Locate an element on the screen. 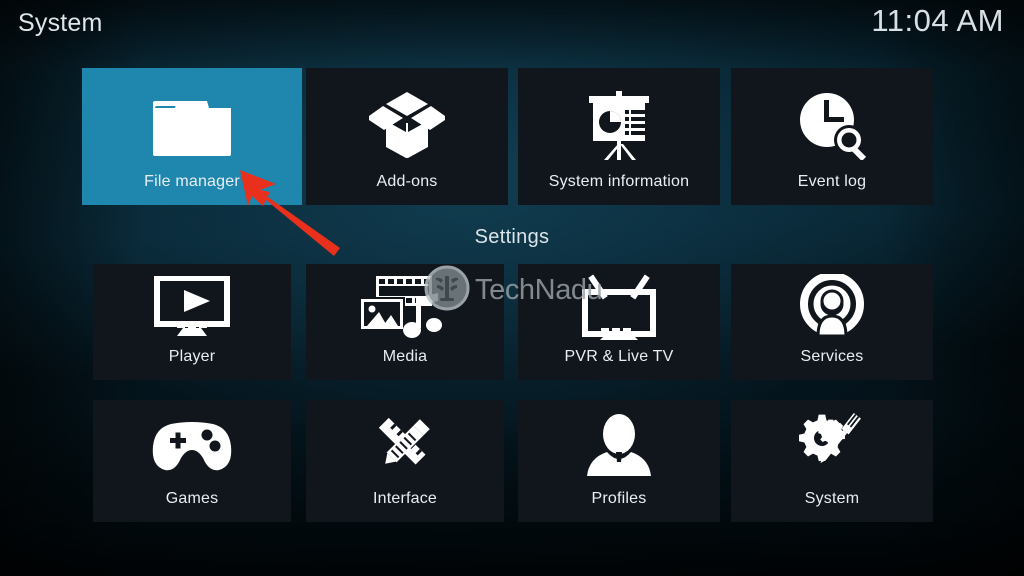 The width and height of the screenshot is (1024, 576). gamepad-icon is located at coordinates (192, 446).